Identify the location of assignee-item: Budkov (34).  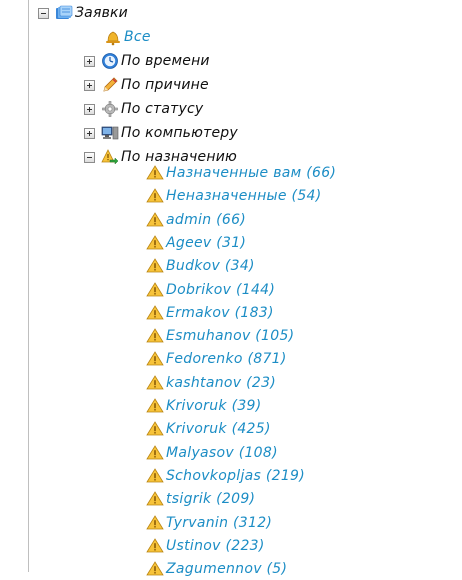
(200, 266).